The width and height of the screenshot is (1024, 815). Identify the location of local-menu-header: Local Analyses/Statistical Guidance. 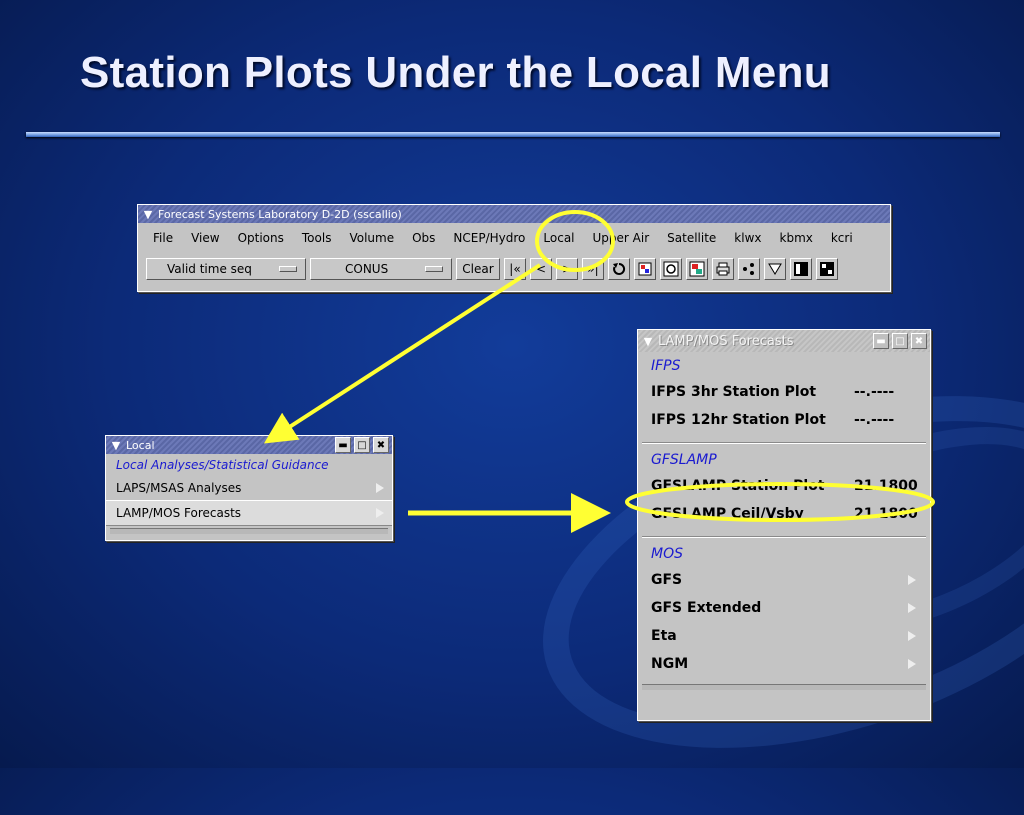
(222, 465).